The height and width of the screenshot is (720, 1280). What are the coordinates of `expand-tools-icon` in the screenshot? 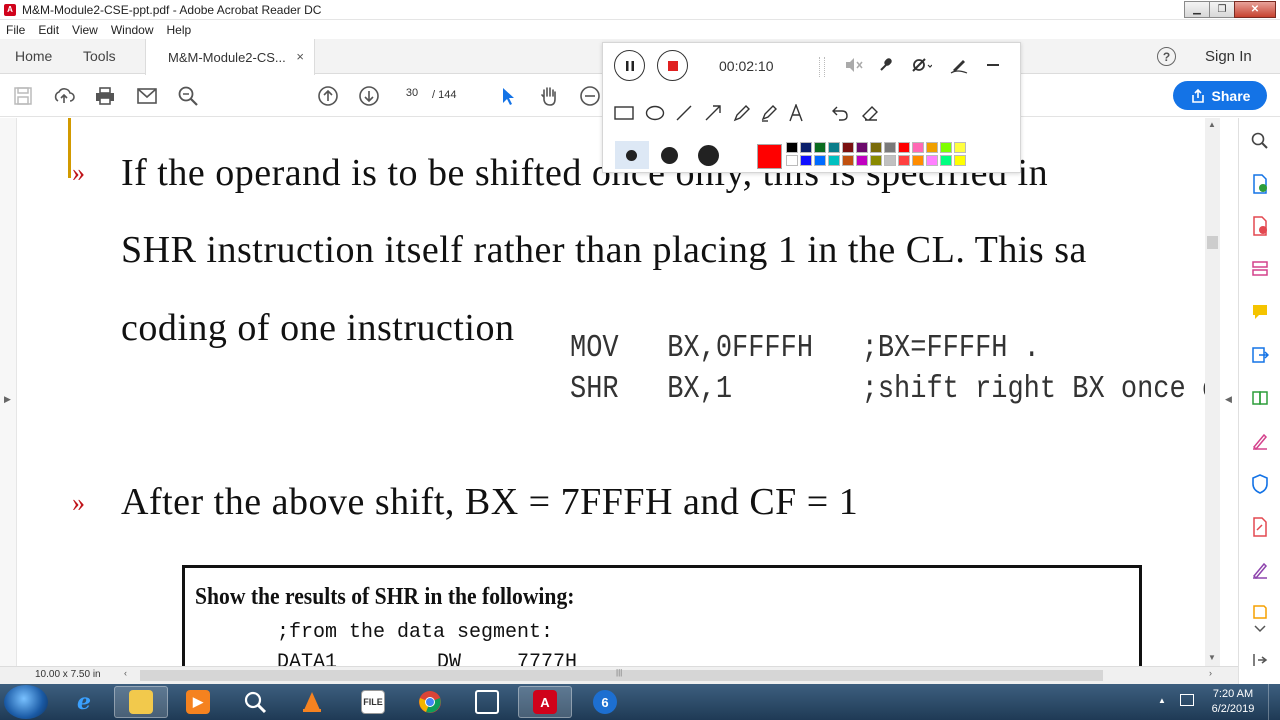 It's located at (1260, 629).